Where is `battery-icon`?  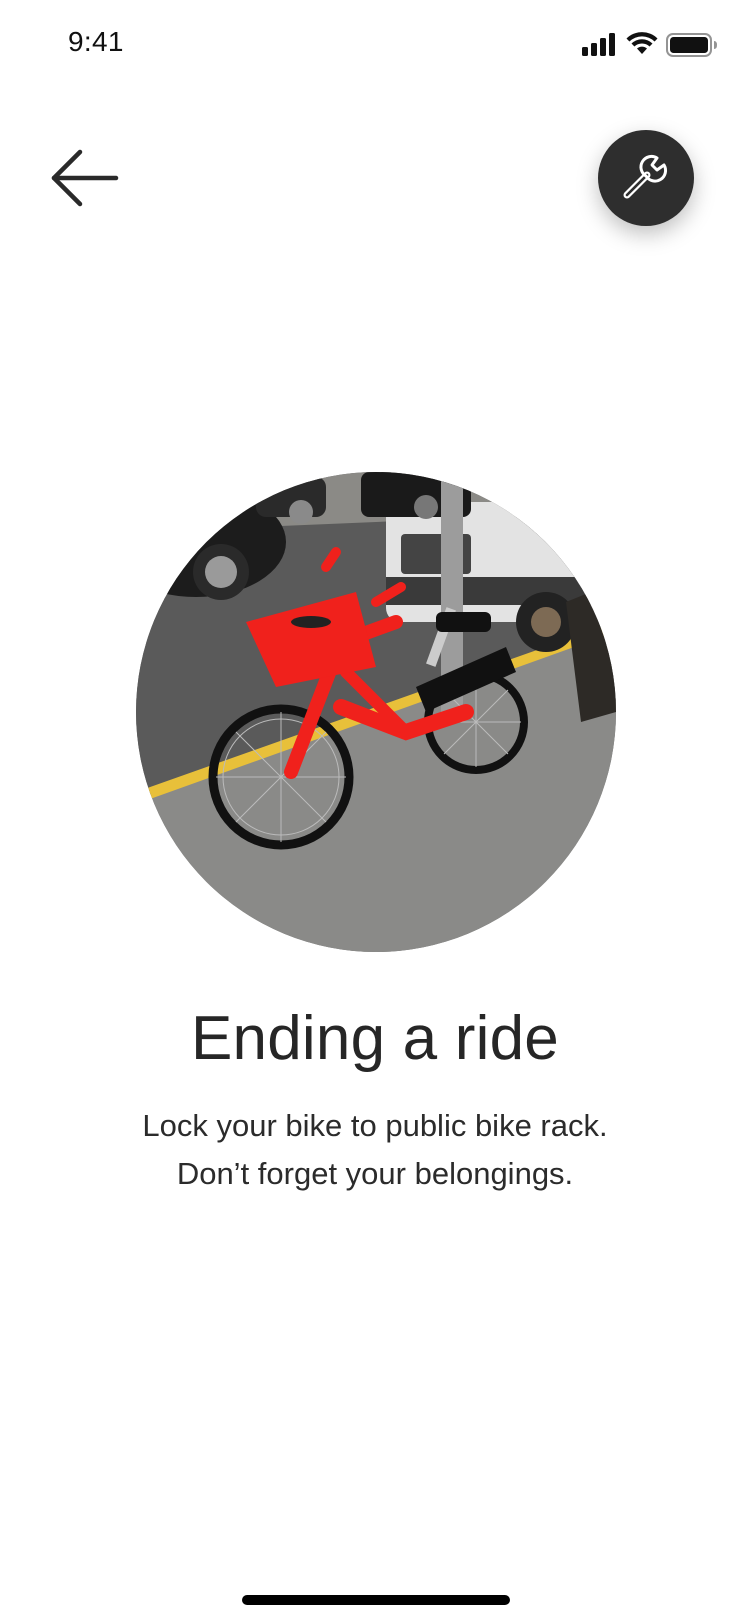 battery-icon is located at coordinates (692, 47).